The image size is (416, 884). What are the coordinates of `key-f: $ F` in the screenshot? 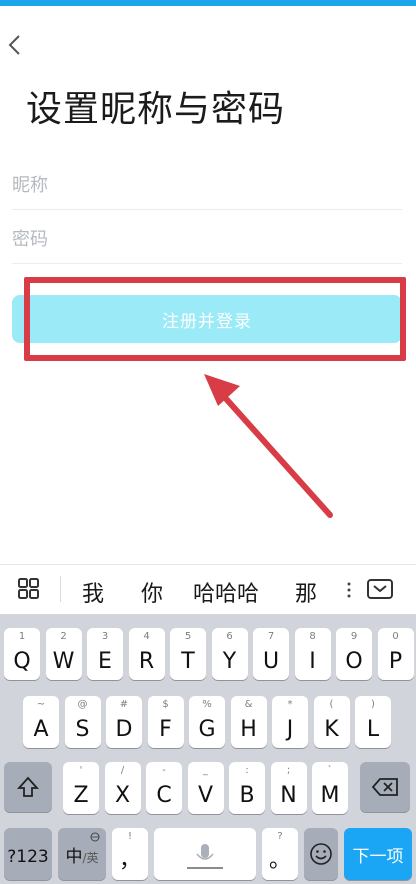 It's located at (165, 722).